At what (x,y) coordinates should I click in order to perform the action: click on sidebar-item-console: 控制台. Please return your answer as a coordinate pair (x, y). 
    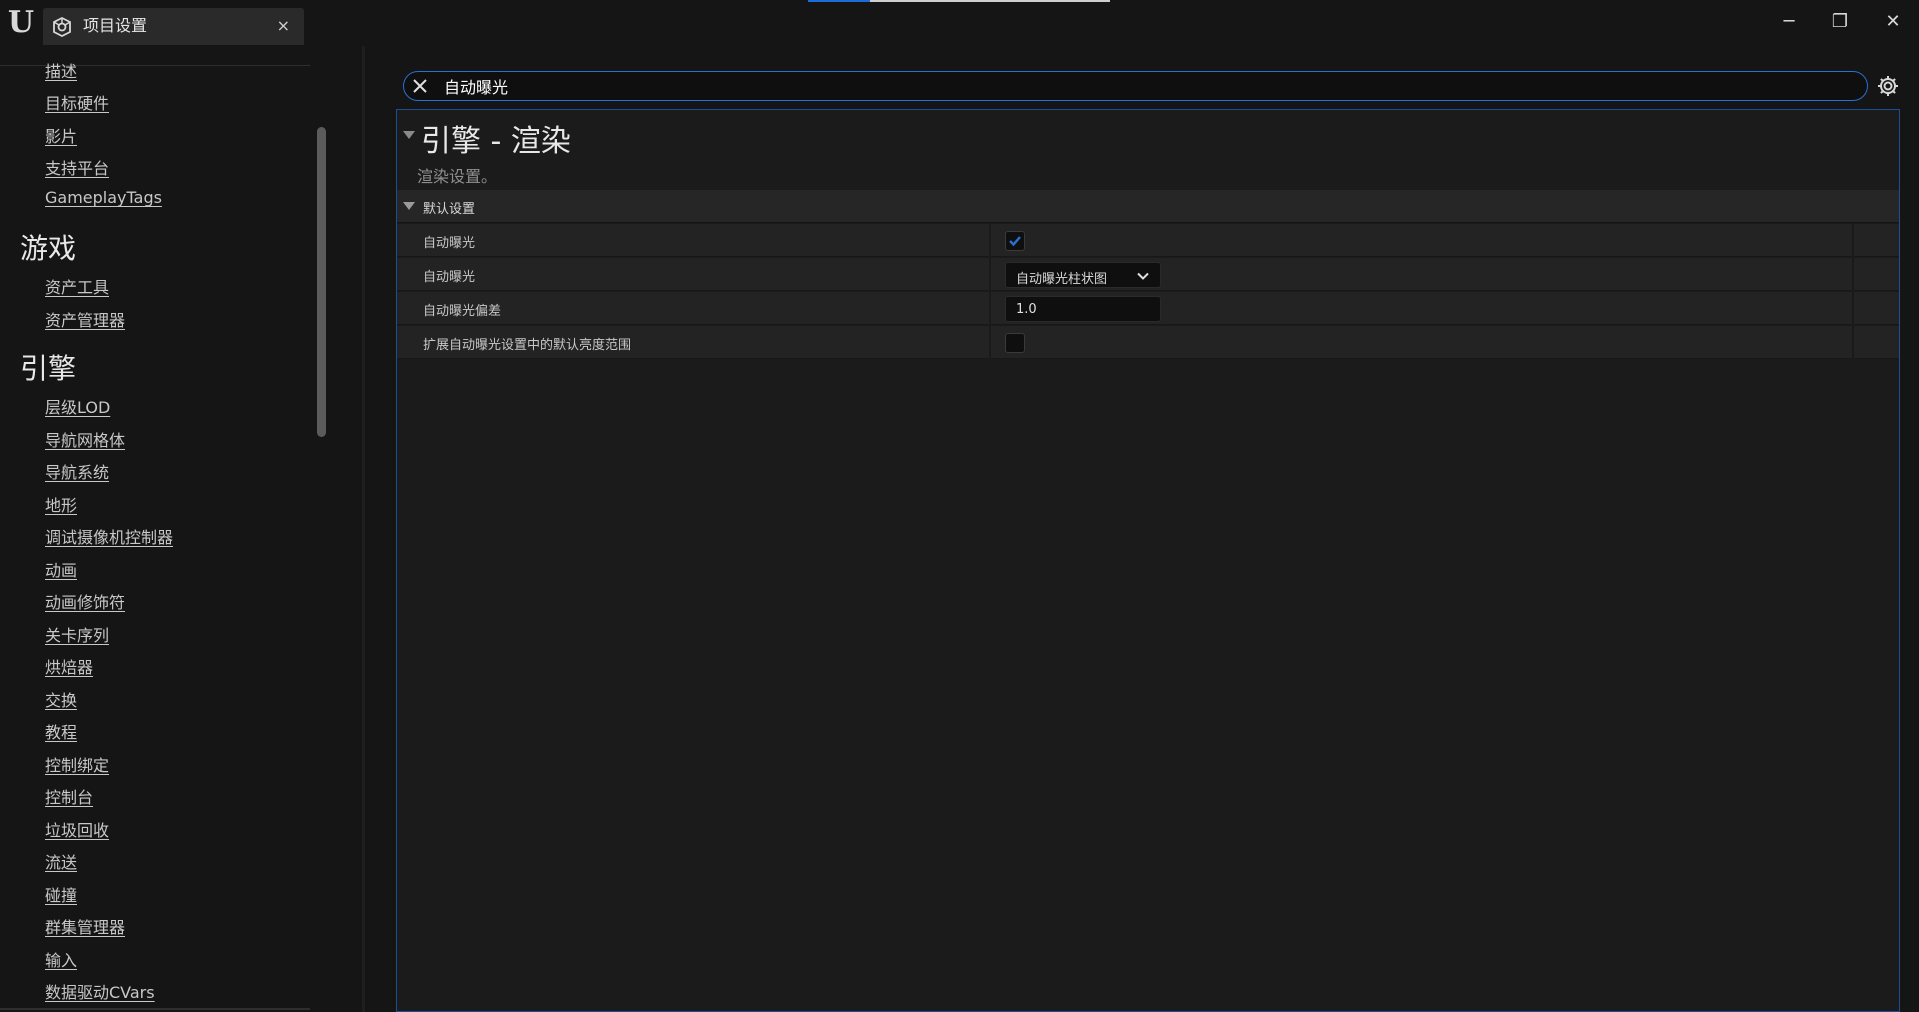
    Looking at the image, I should click on (69, 796).